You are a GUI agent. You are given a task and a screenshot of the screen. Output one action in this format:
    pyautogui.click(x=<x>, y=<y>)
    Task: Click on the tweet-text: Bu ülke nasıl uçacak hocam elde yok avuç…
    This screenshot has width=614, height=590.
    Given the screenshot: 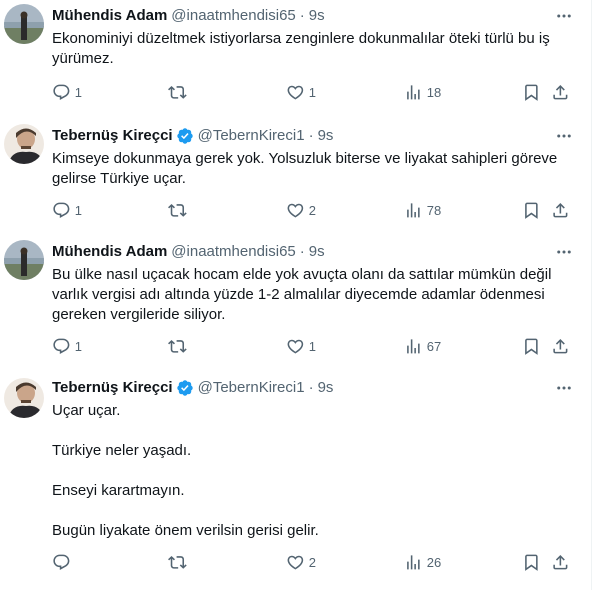 What is the action you would take?
    pyautogui.click(x=313, y=295)
    